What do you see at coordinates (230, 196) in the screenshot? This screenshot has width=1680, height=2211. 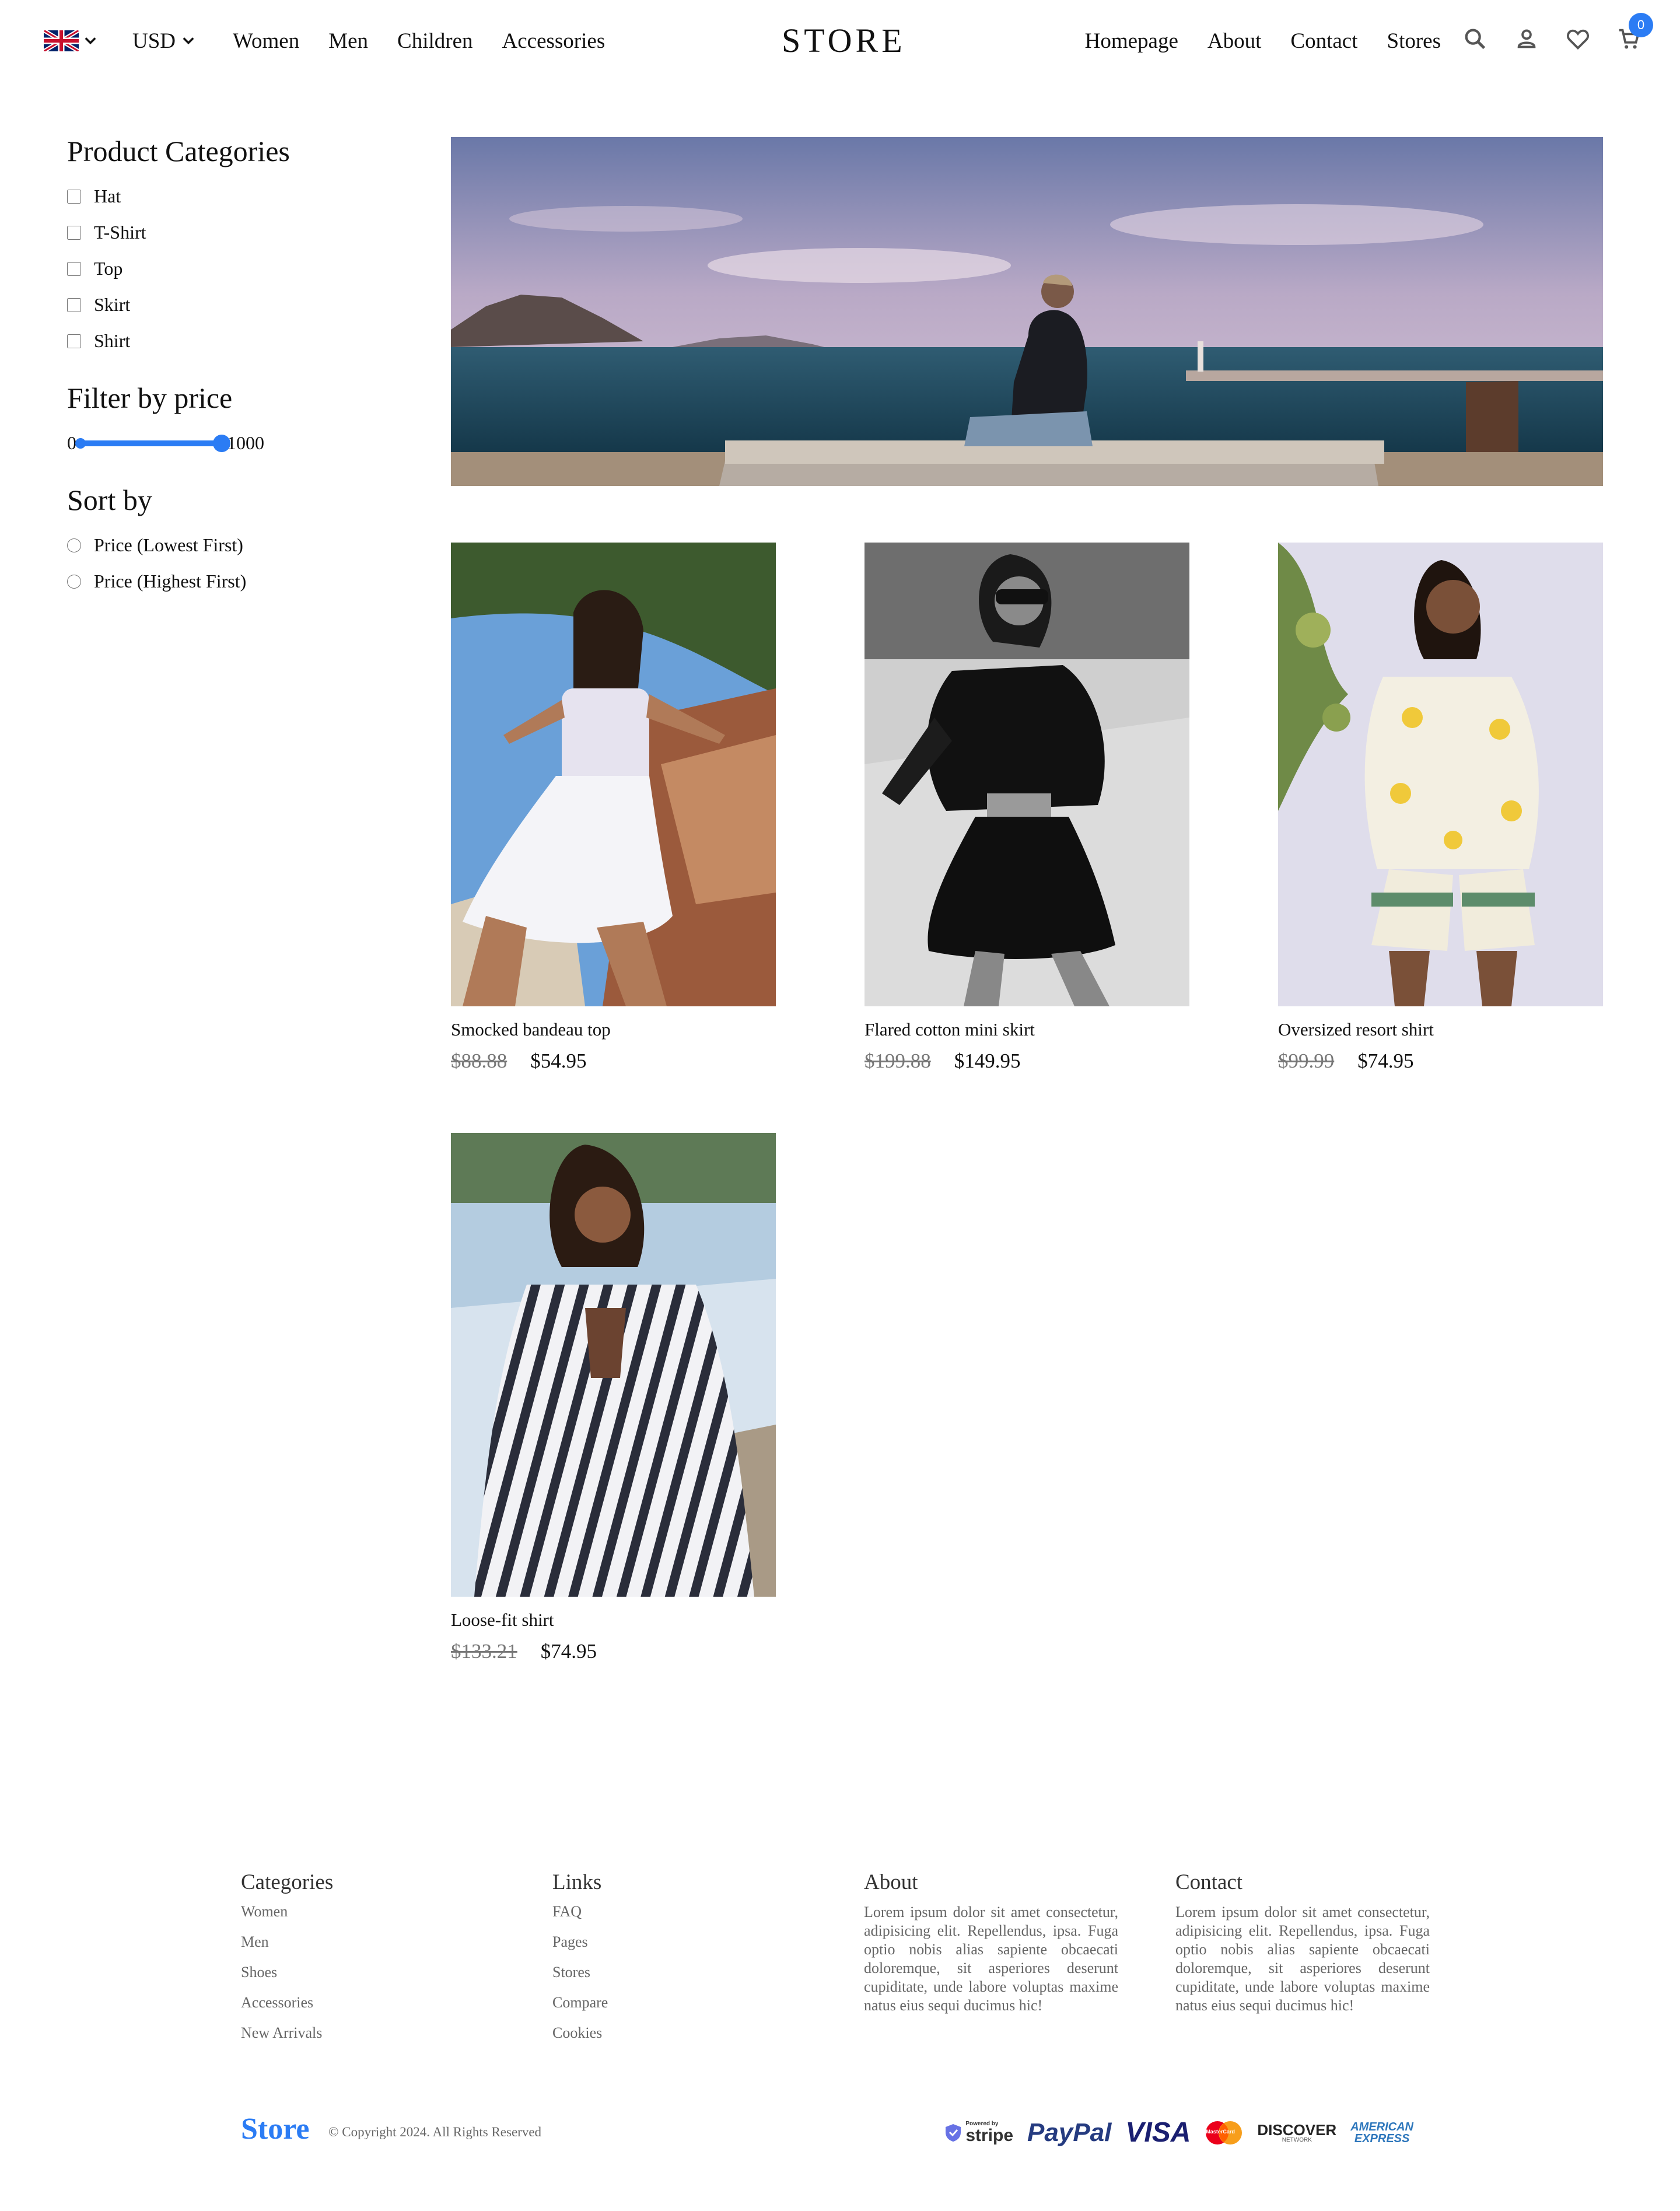 I see `category-filter-hat: Hat` at bounding box center [230, 196].